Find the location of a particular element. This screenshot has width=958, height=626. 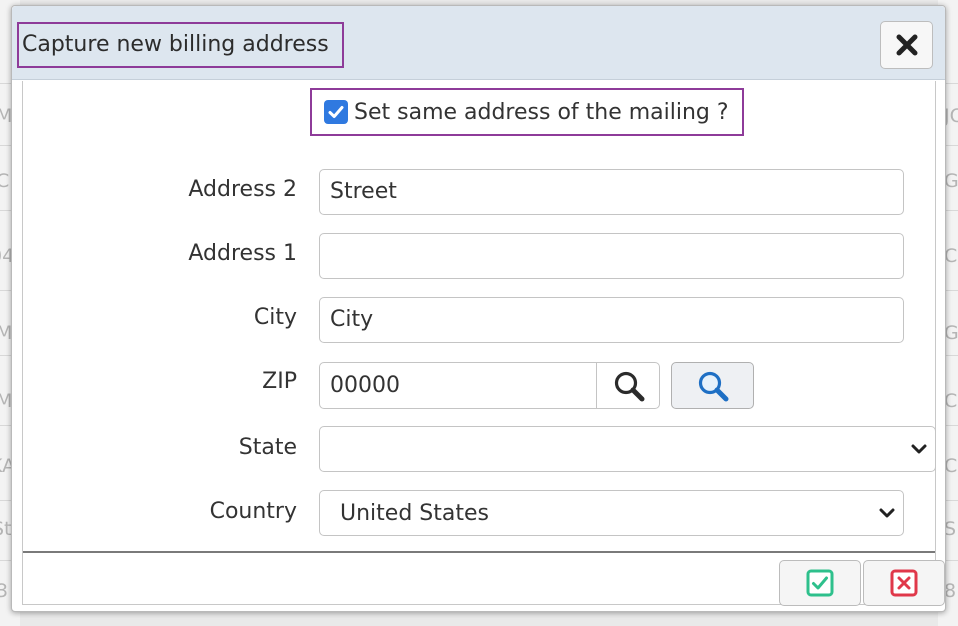

confirm-button is located at coordinates (820, 583).